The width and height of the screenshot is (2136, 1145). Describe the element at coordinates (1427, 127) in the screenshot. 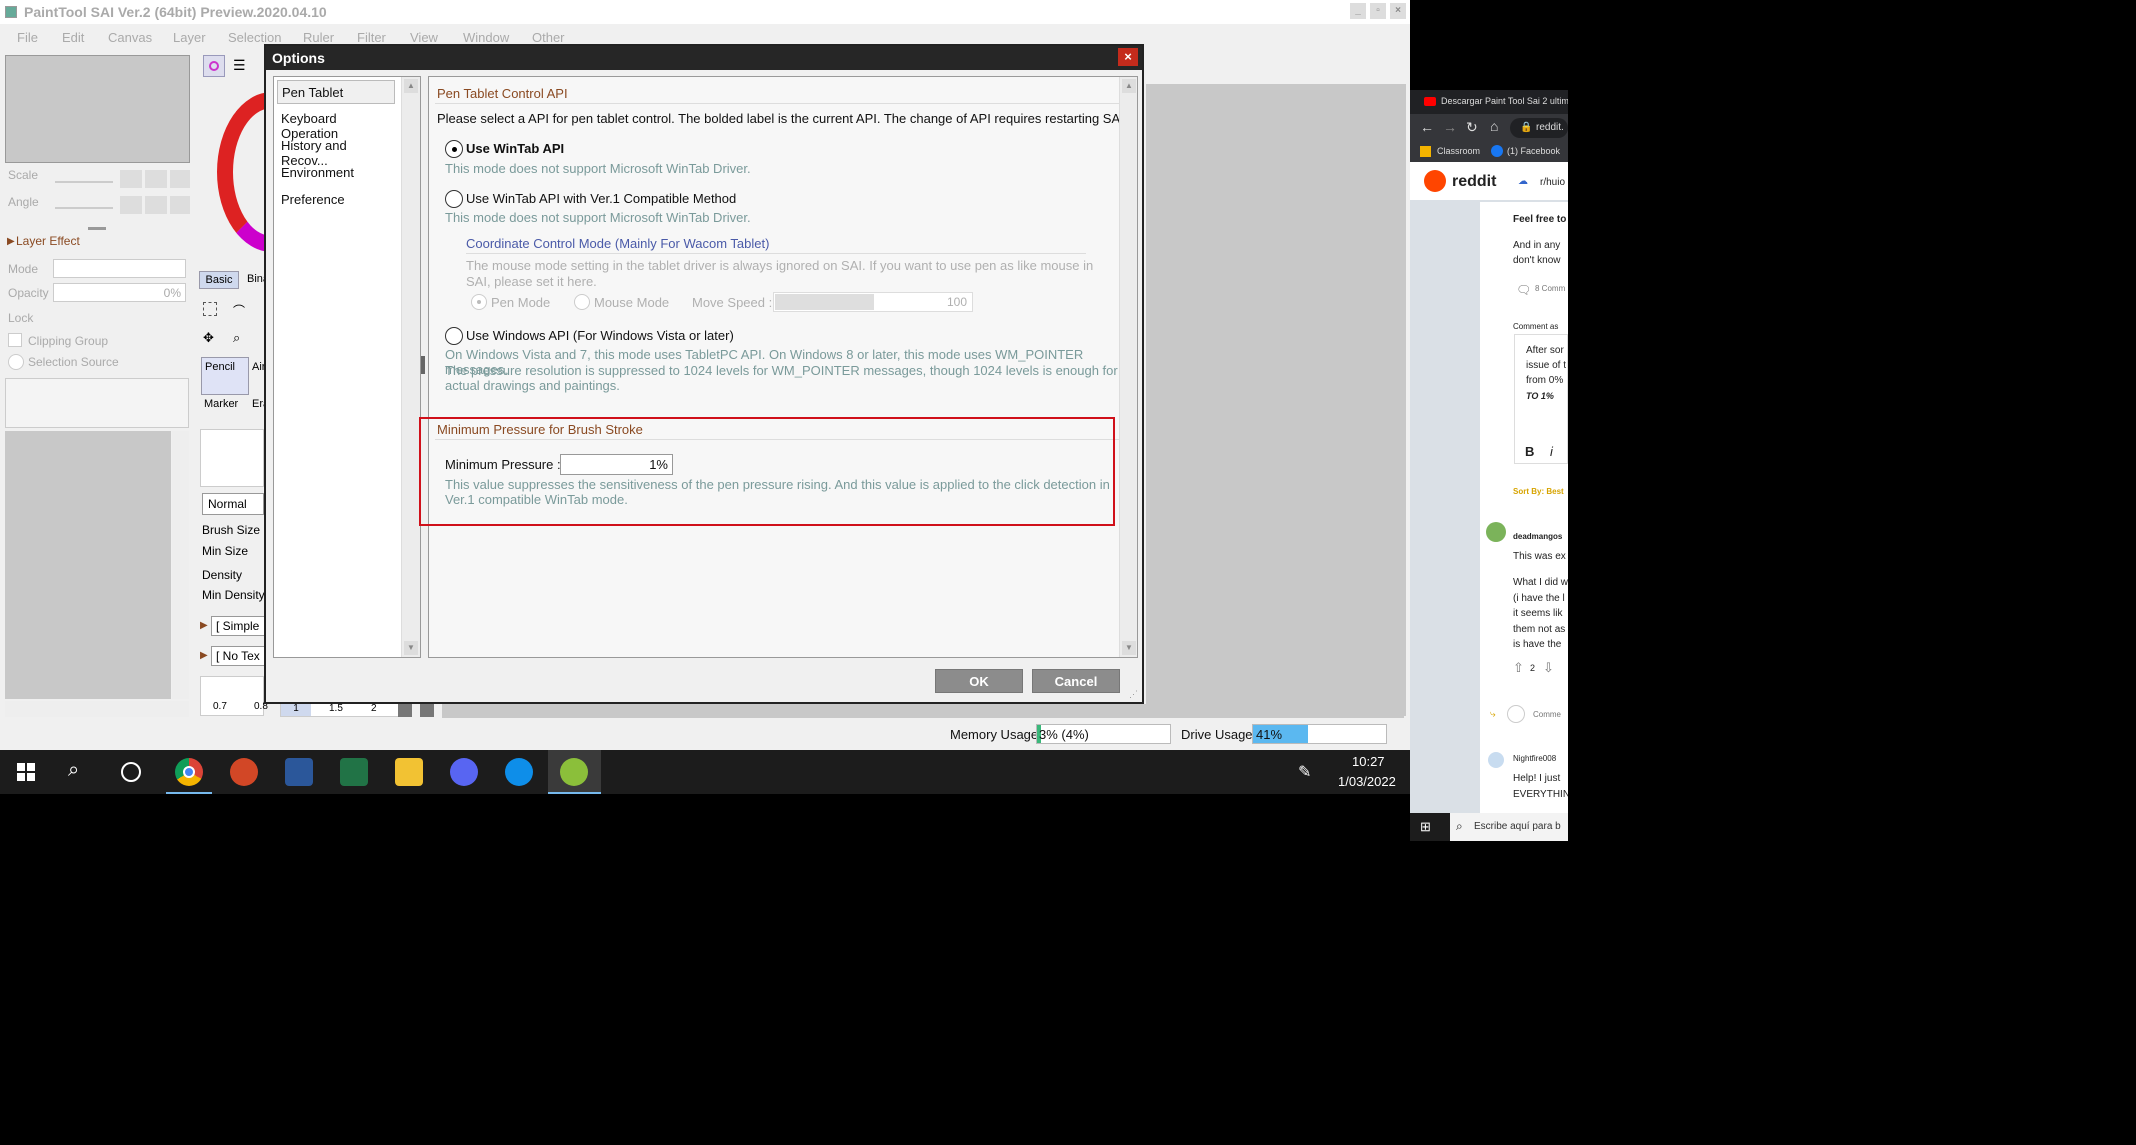

I see `back-icon: ←` at that location.